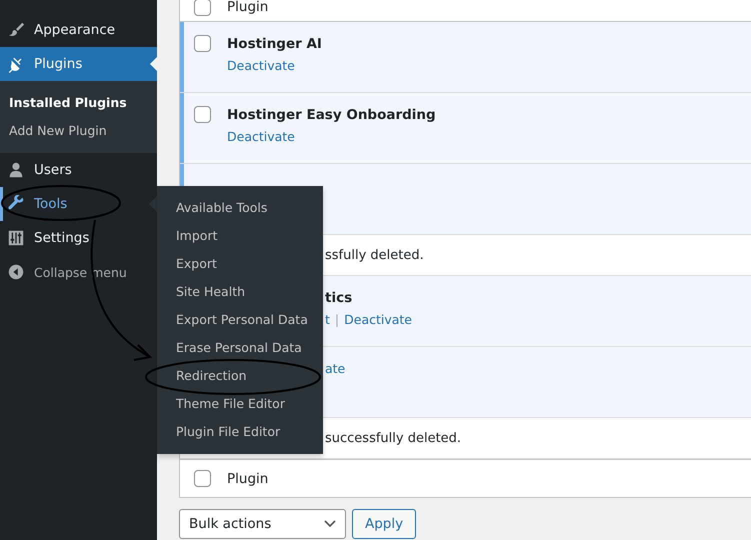  I want to click on flyout-menu-item: Available Tools, so click(240, 208).